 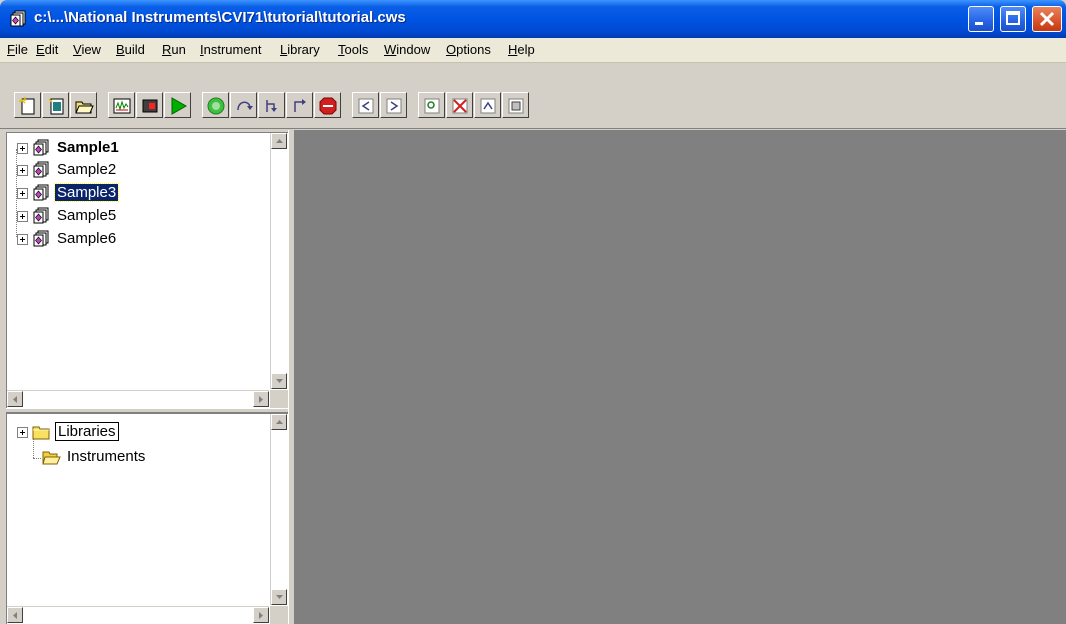 I want to click on maximize-icon, so click(x=1013, y=18).